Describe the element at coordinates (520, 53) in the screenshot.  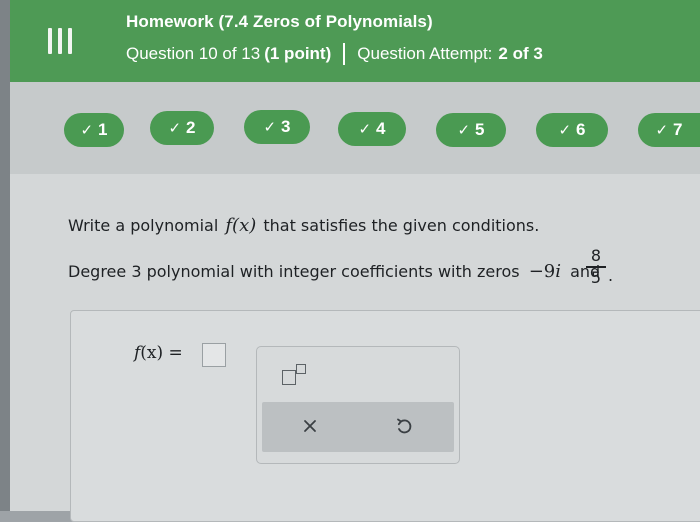
I see `attempt-value: 2 of 3` at that location.